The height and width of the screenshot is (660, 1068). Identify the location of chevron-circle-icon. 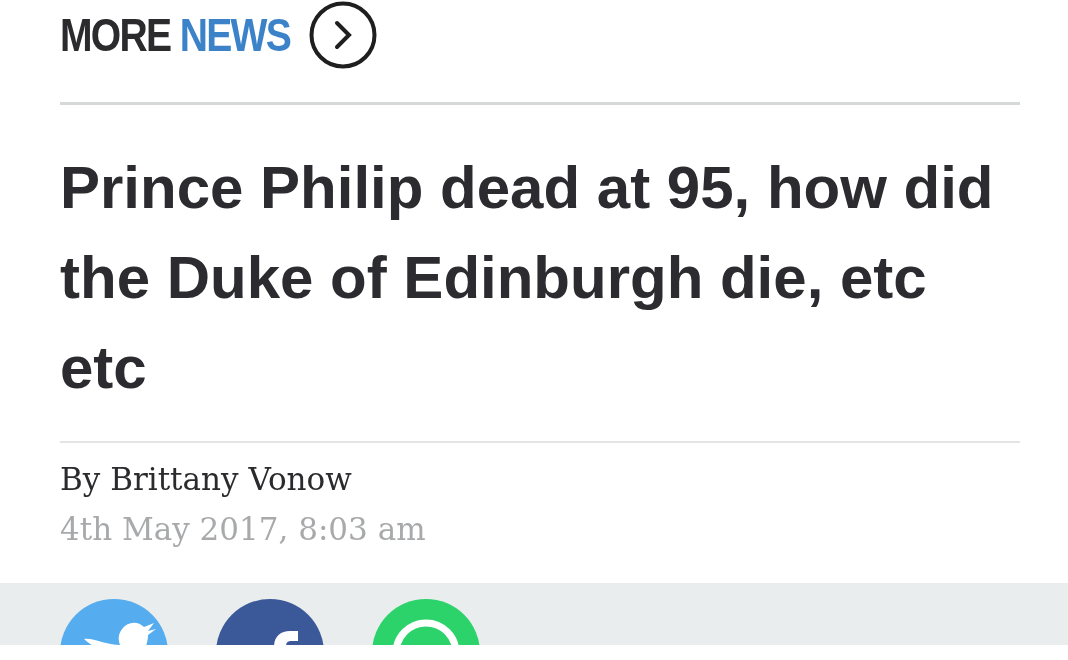
(342, 35).